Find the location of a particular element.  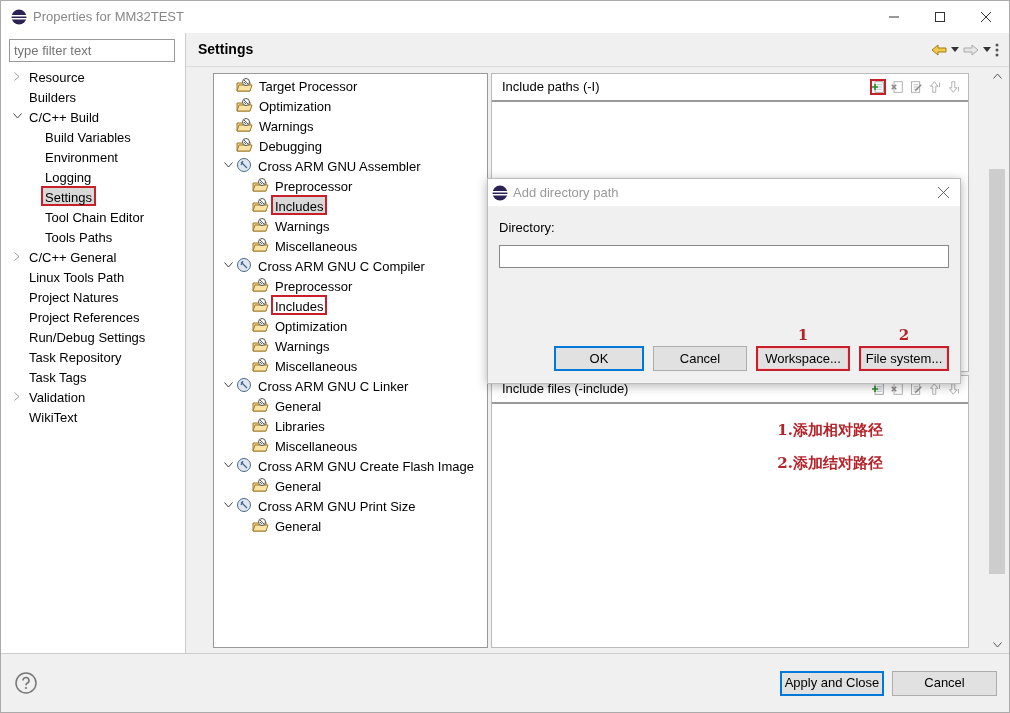

add-icon is located at coordinates (878, 87).